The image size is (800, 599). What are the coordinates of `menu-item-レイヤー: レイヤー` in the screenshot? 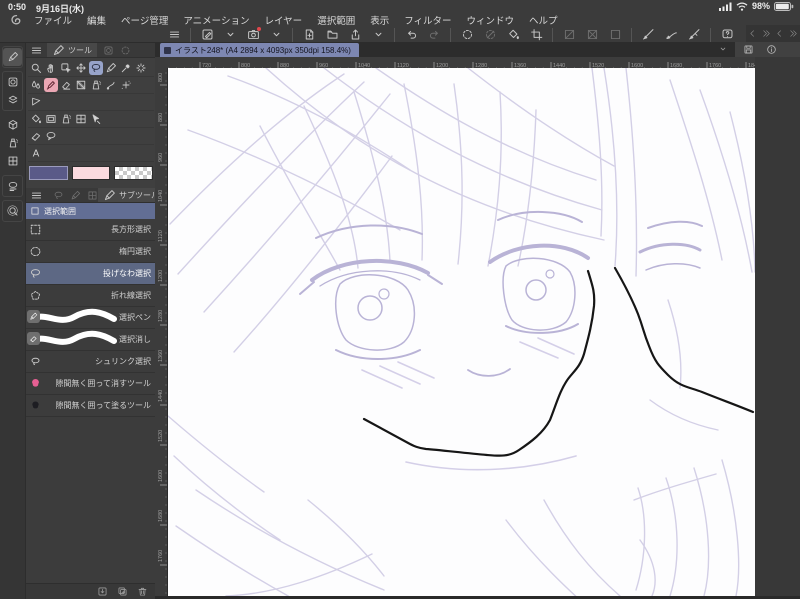 It's located at (283, 20).